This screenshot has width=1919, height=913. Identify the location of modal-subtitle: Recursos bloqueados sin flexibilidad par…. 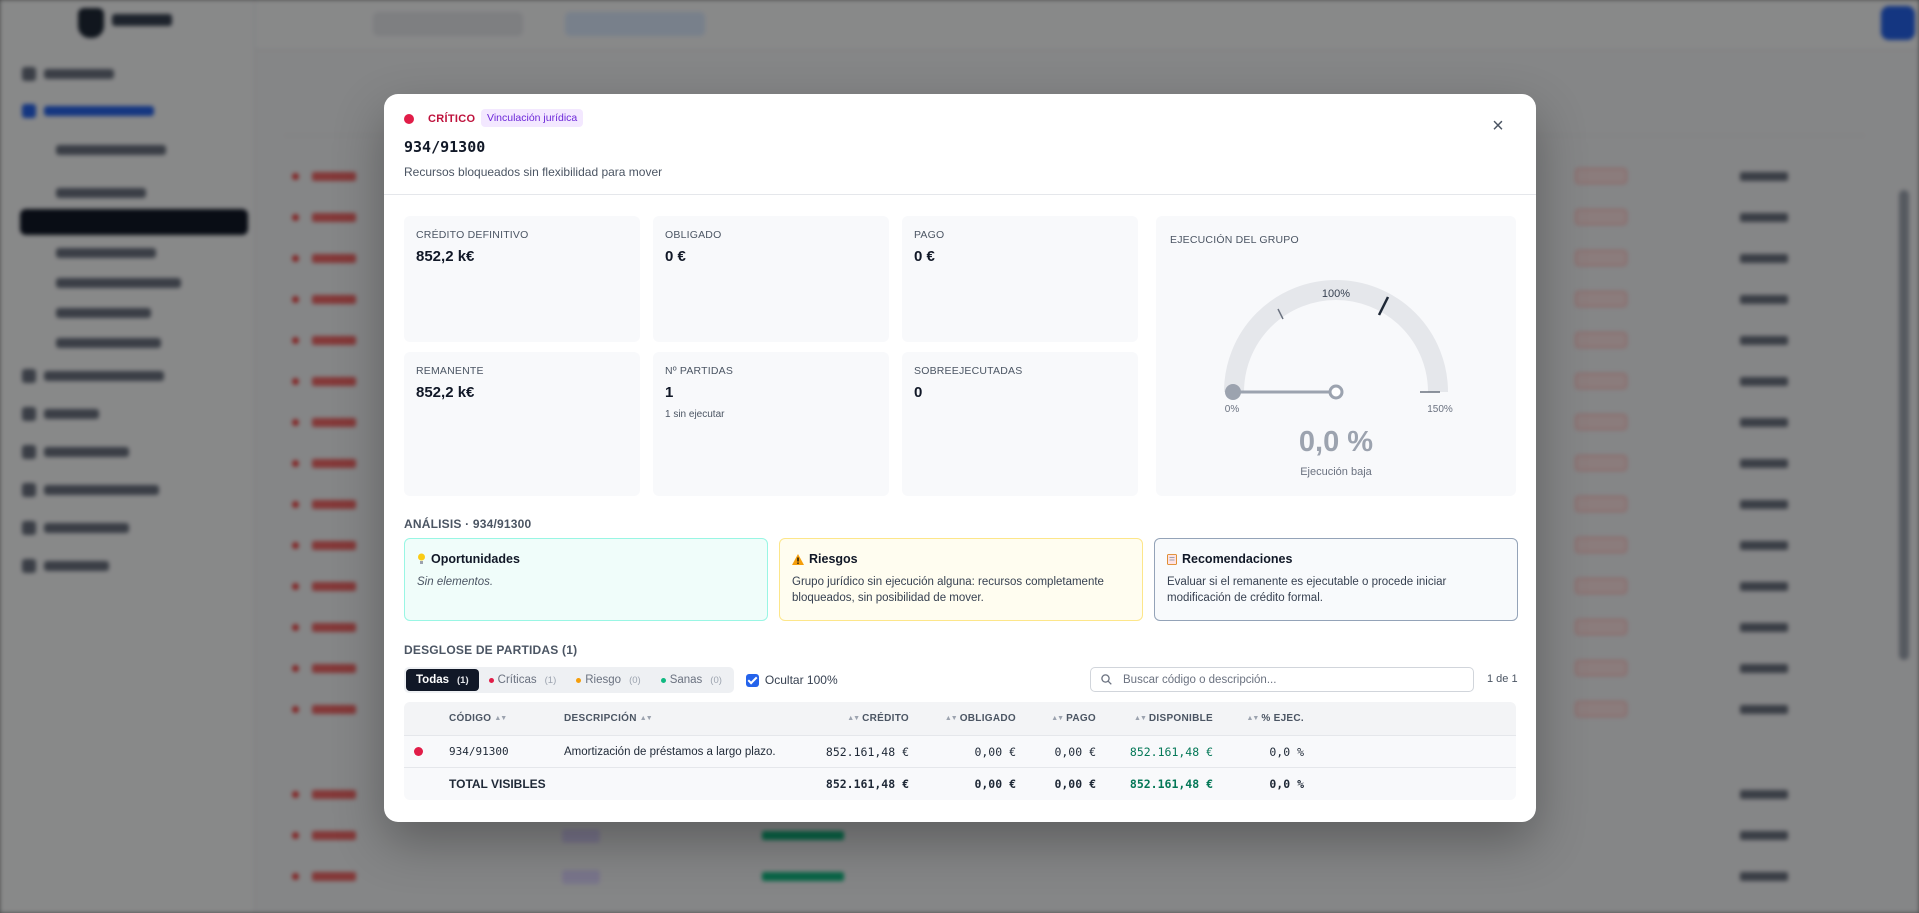
(533, 172).